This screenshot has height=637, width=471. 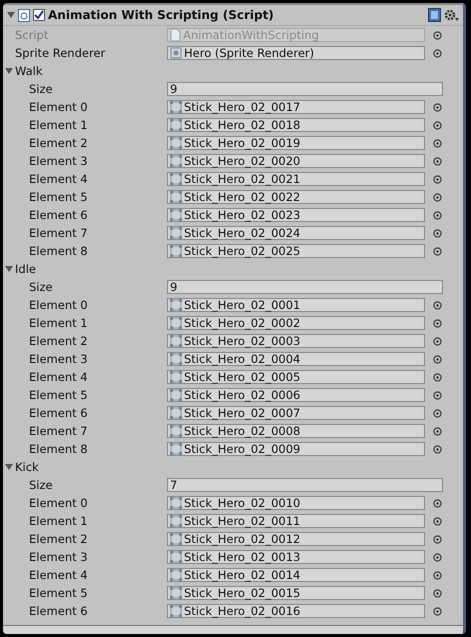 I want to click on object-field: Stick_Hero_02_0009, so click(x=296, y=449).